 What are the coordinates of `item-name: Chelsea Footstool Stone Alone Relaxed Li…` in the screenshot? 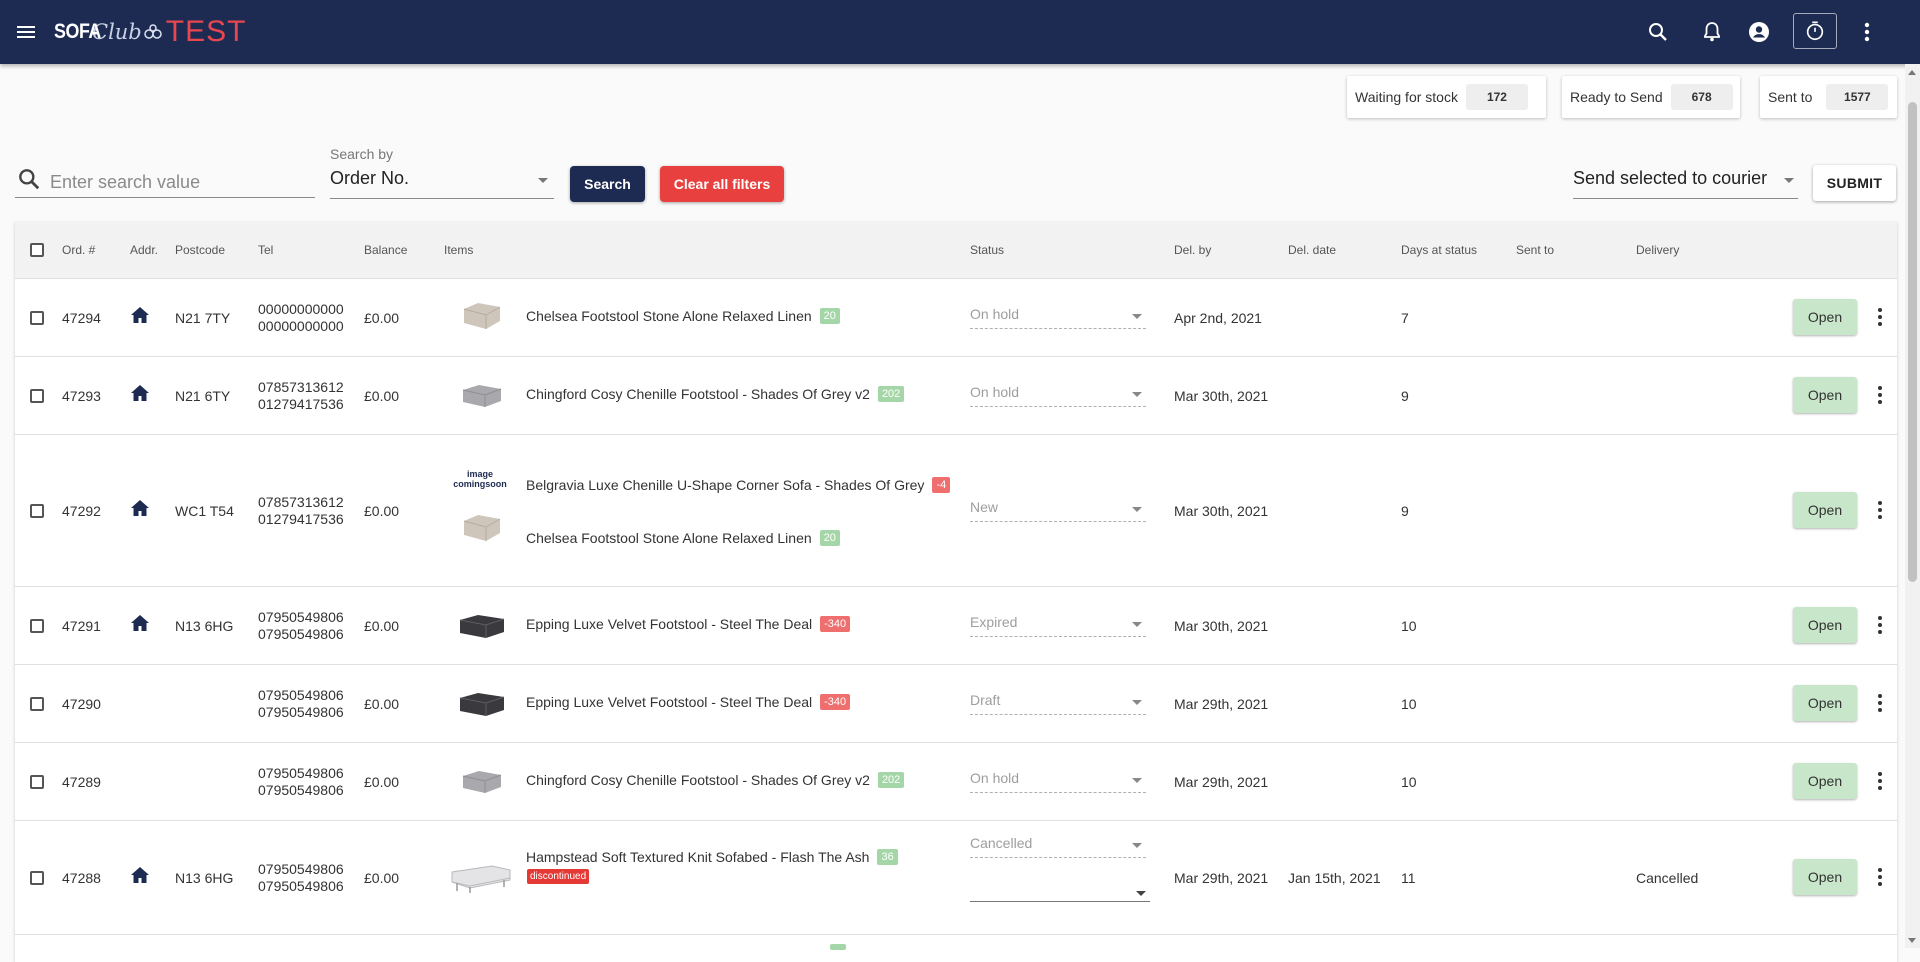 It's located at (669, 316).